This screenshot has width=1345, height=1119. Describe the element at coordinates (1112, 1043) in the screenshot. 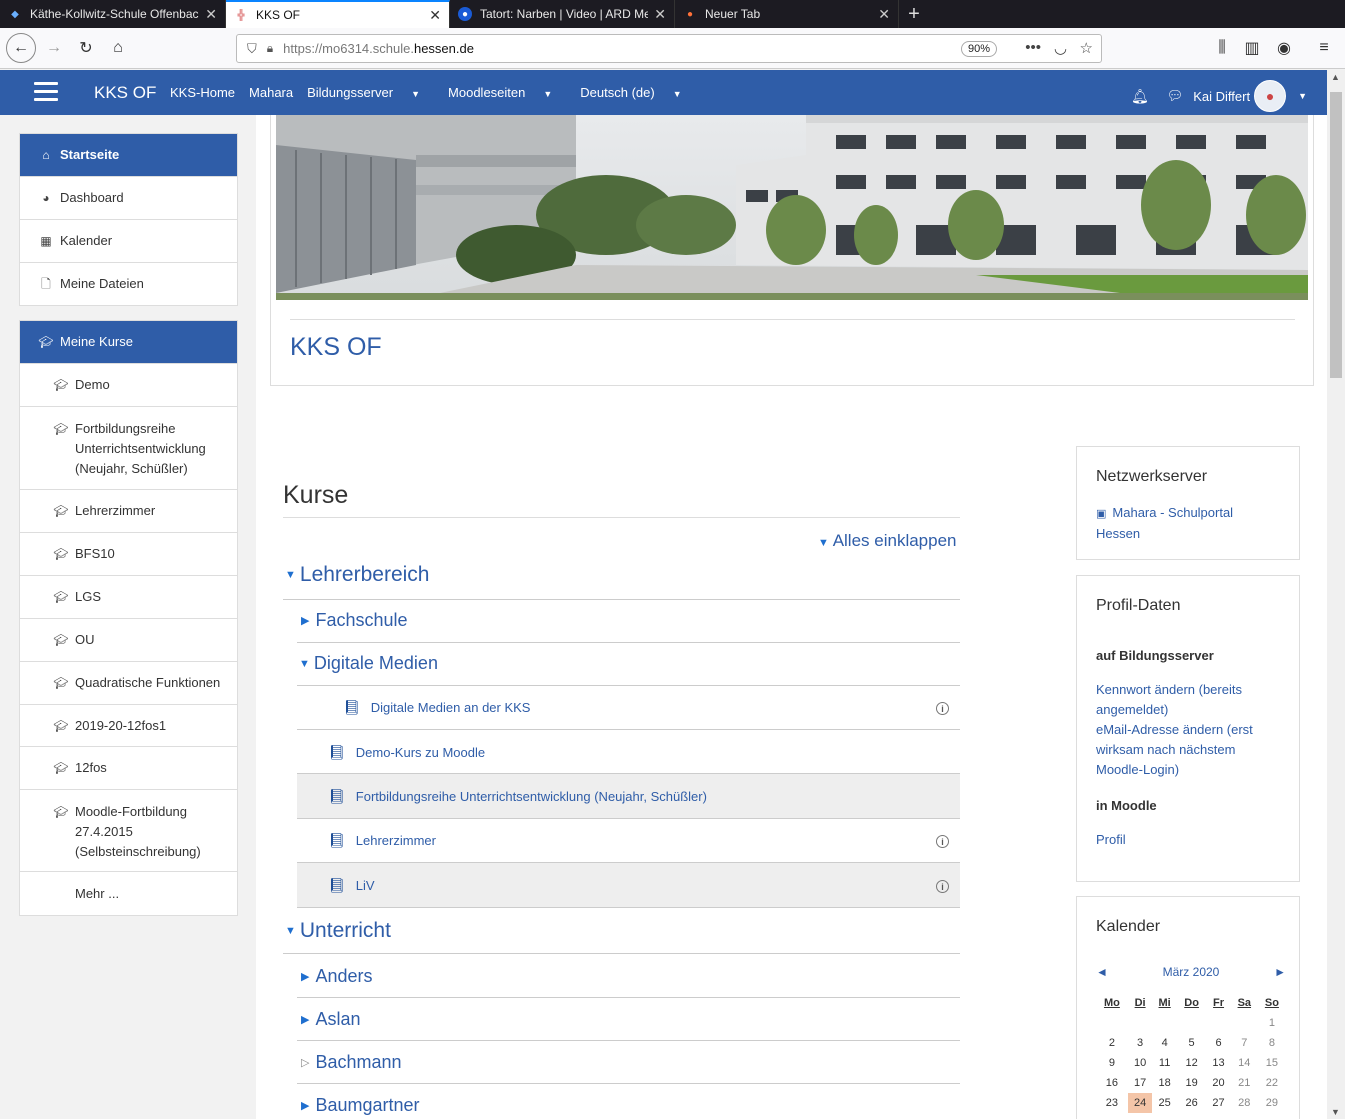

I see `calendar-day: 2` at that location.